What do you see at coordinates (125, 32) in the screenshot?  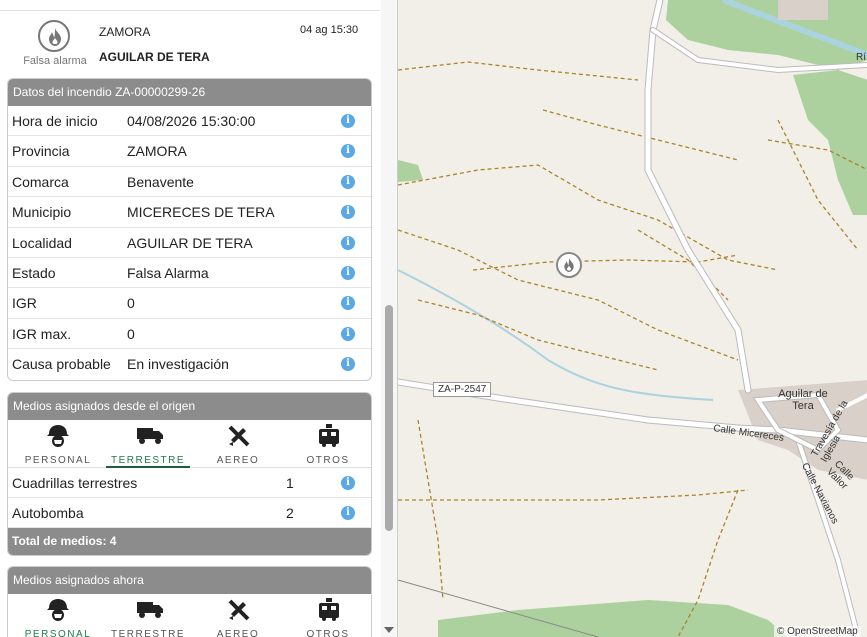 I see `header-province: ZAMORA` at bounding box center [125, 32].